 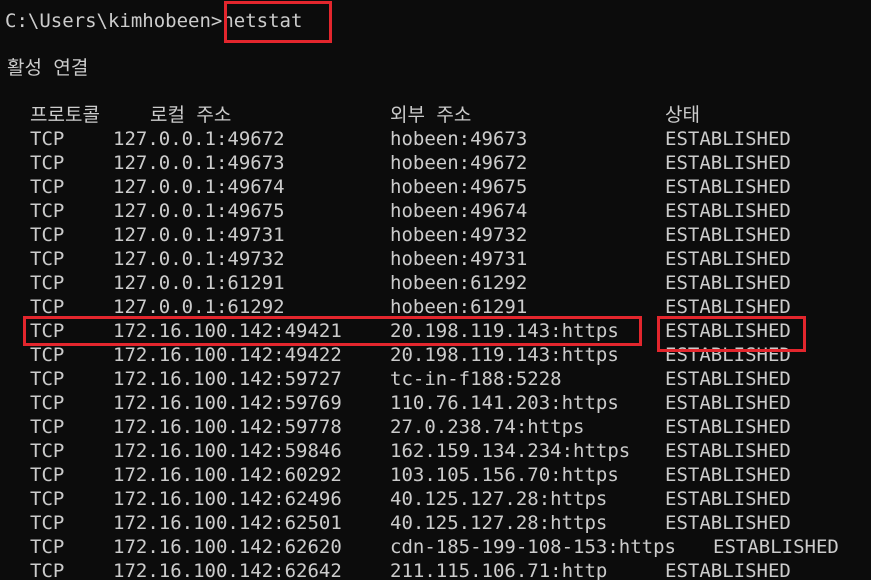 I want to click on header-foreign-address: 외부 주소, so click(x=431, y=115).